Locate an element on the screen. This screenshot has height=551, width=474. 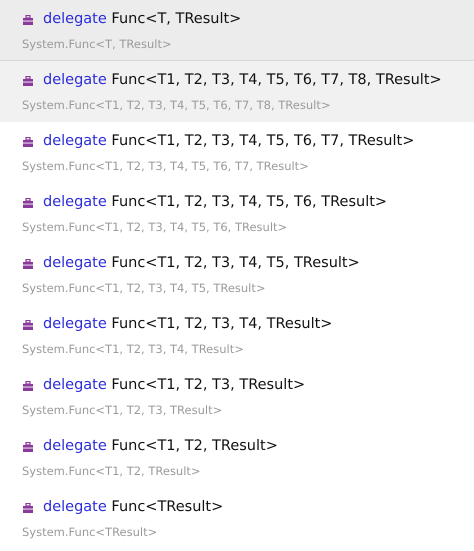
full-name-text: System.Func<T1, T2, T3, T4, T5, T6, T7, TResult> is located at coordinates (165, 166).